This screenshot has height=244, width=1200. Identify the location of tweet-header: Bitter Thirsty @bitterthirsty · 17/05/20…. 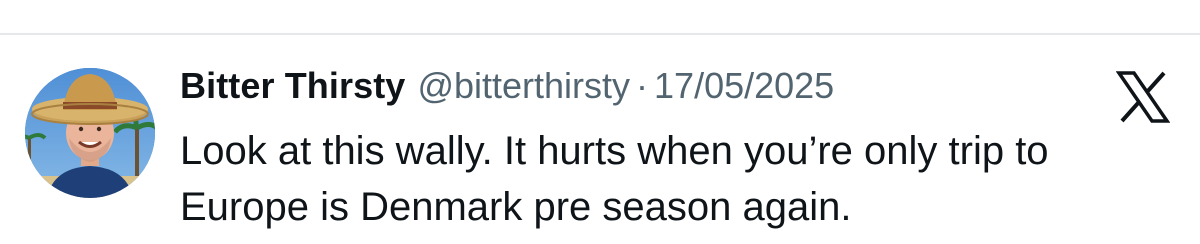
(507, 90).